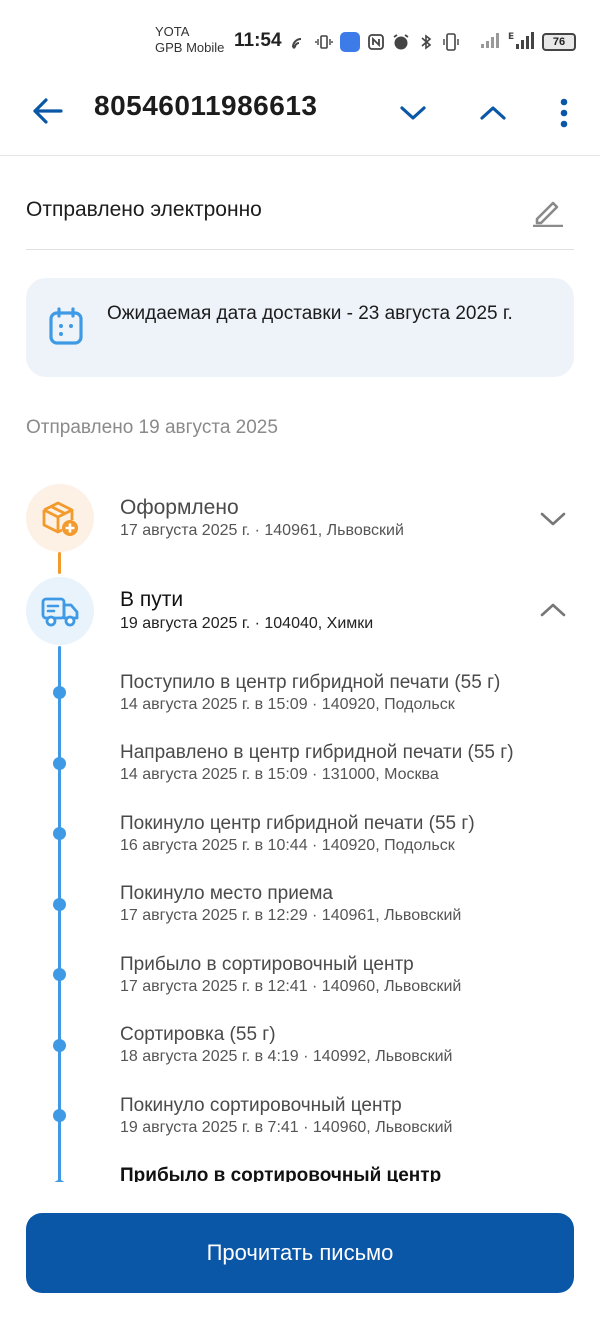 The width and height of the screenshot is (600, 1319). I want to click on battery-indicator: 76, so click(559, 42).